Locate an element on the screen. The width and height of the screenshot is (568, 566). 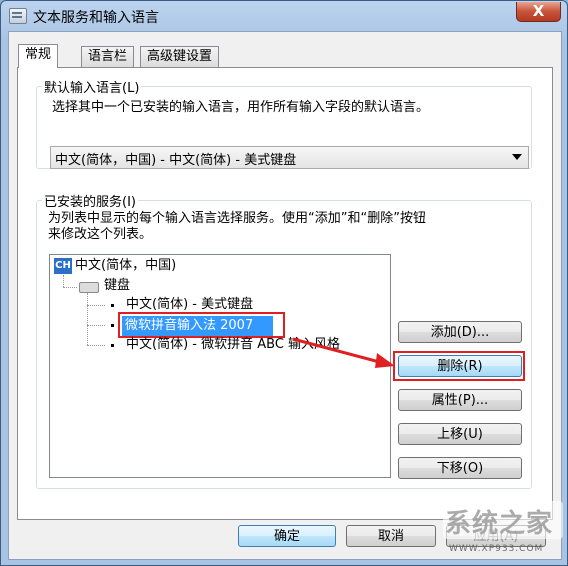
move-down-button: 下移(O) is located at coordinates (460, 468).